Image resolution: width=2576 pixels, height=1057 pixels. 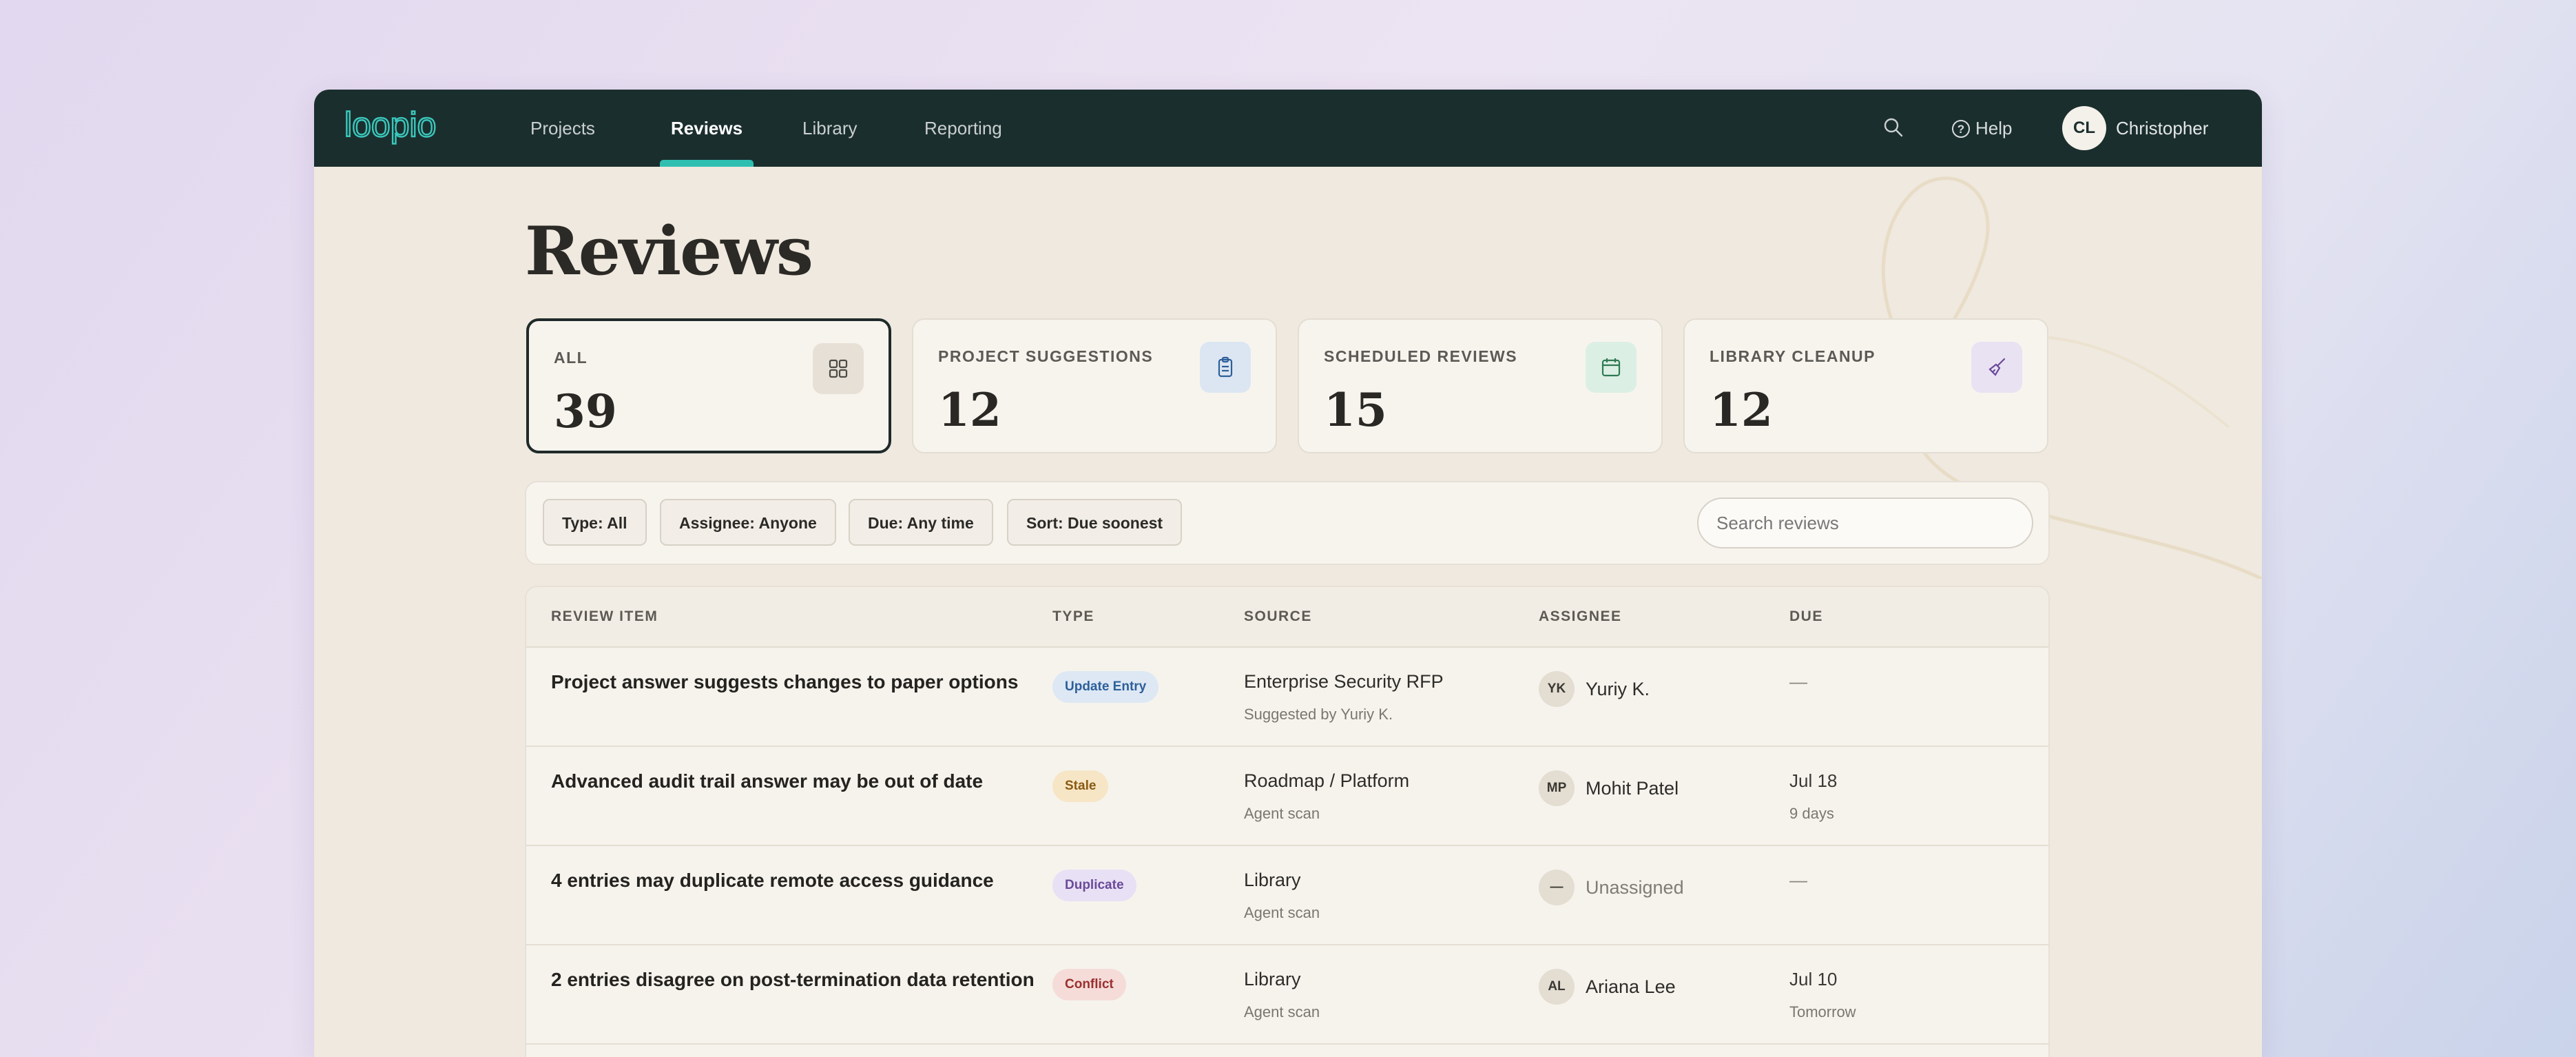 I want to click on assignee-name: Mohit Patel, so click(x=1632, y=788).